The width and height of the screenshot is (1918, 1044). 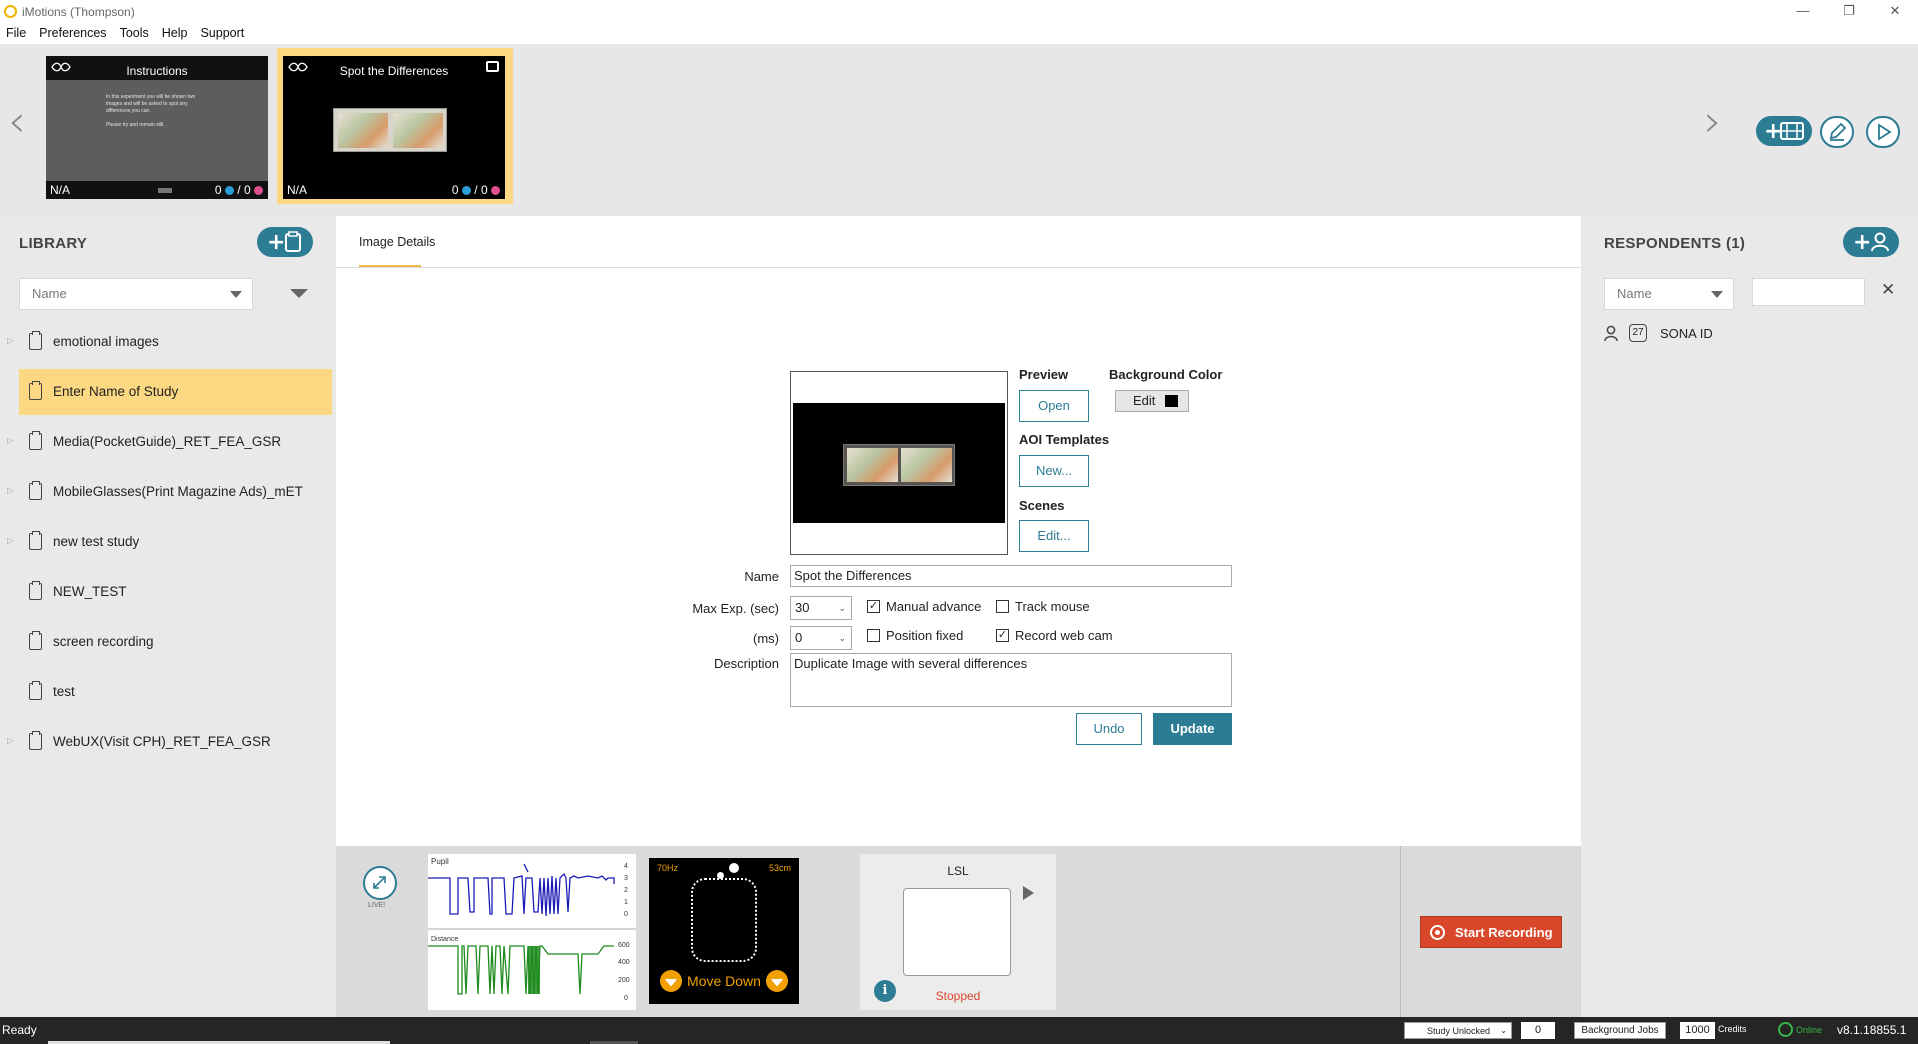 What do you see at coordinates (925, 635) in the screenshot?
I see `position-fixed-label: Position fixed` at bounding box center [925, 635].